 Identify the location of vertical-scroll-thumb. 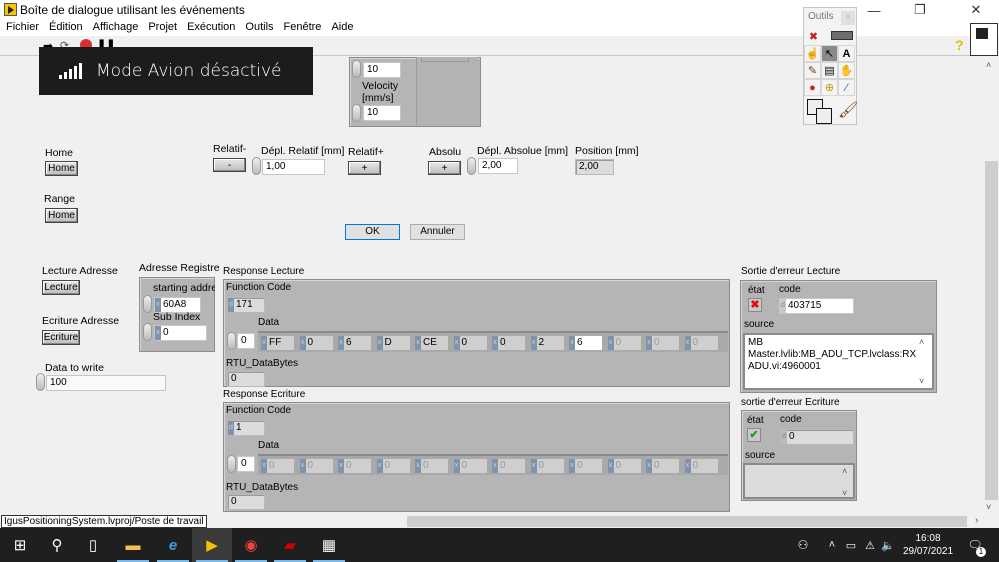
(991, 330).